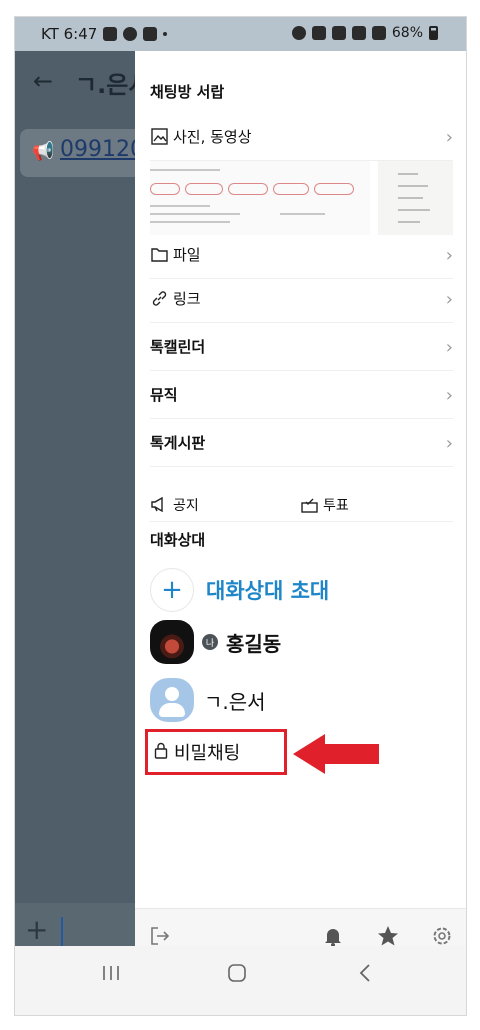  I want to click on member-row: ㄱ.은서, so click(301, 700).